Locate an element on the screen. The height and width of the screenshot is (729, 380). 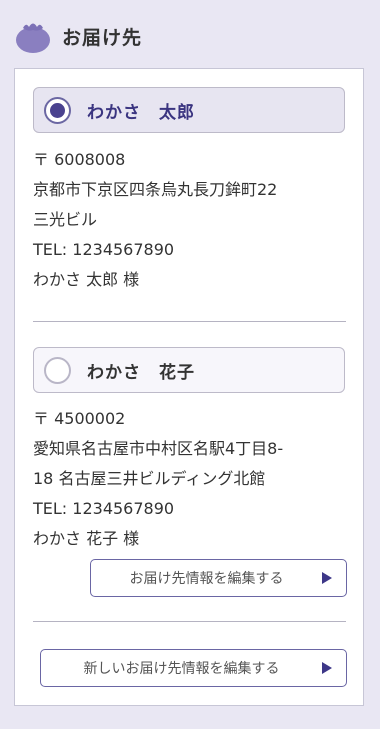
new-address-button: 新しいお届け先情報を編集する is located at coordinates (193, 668).